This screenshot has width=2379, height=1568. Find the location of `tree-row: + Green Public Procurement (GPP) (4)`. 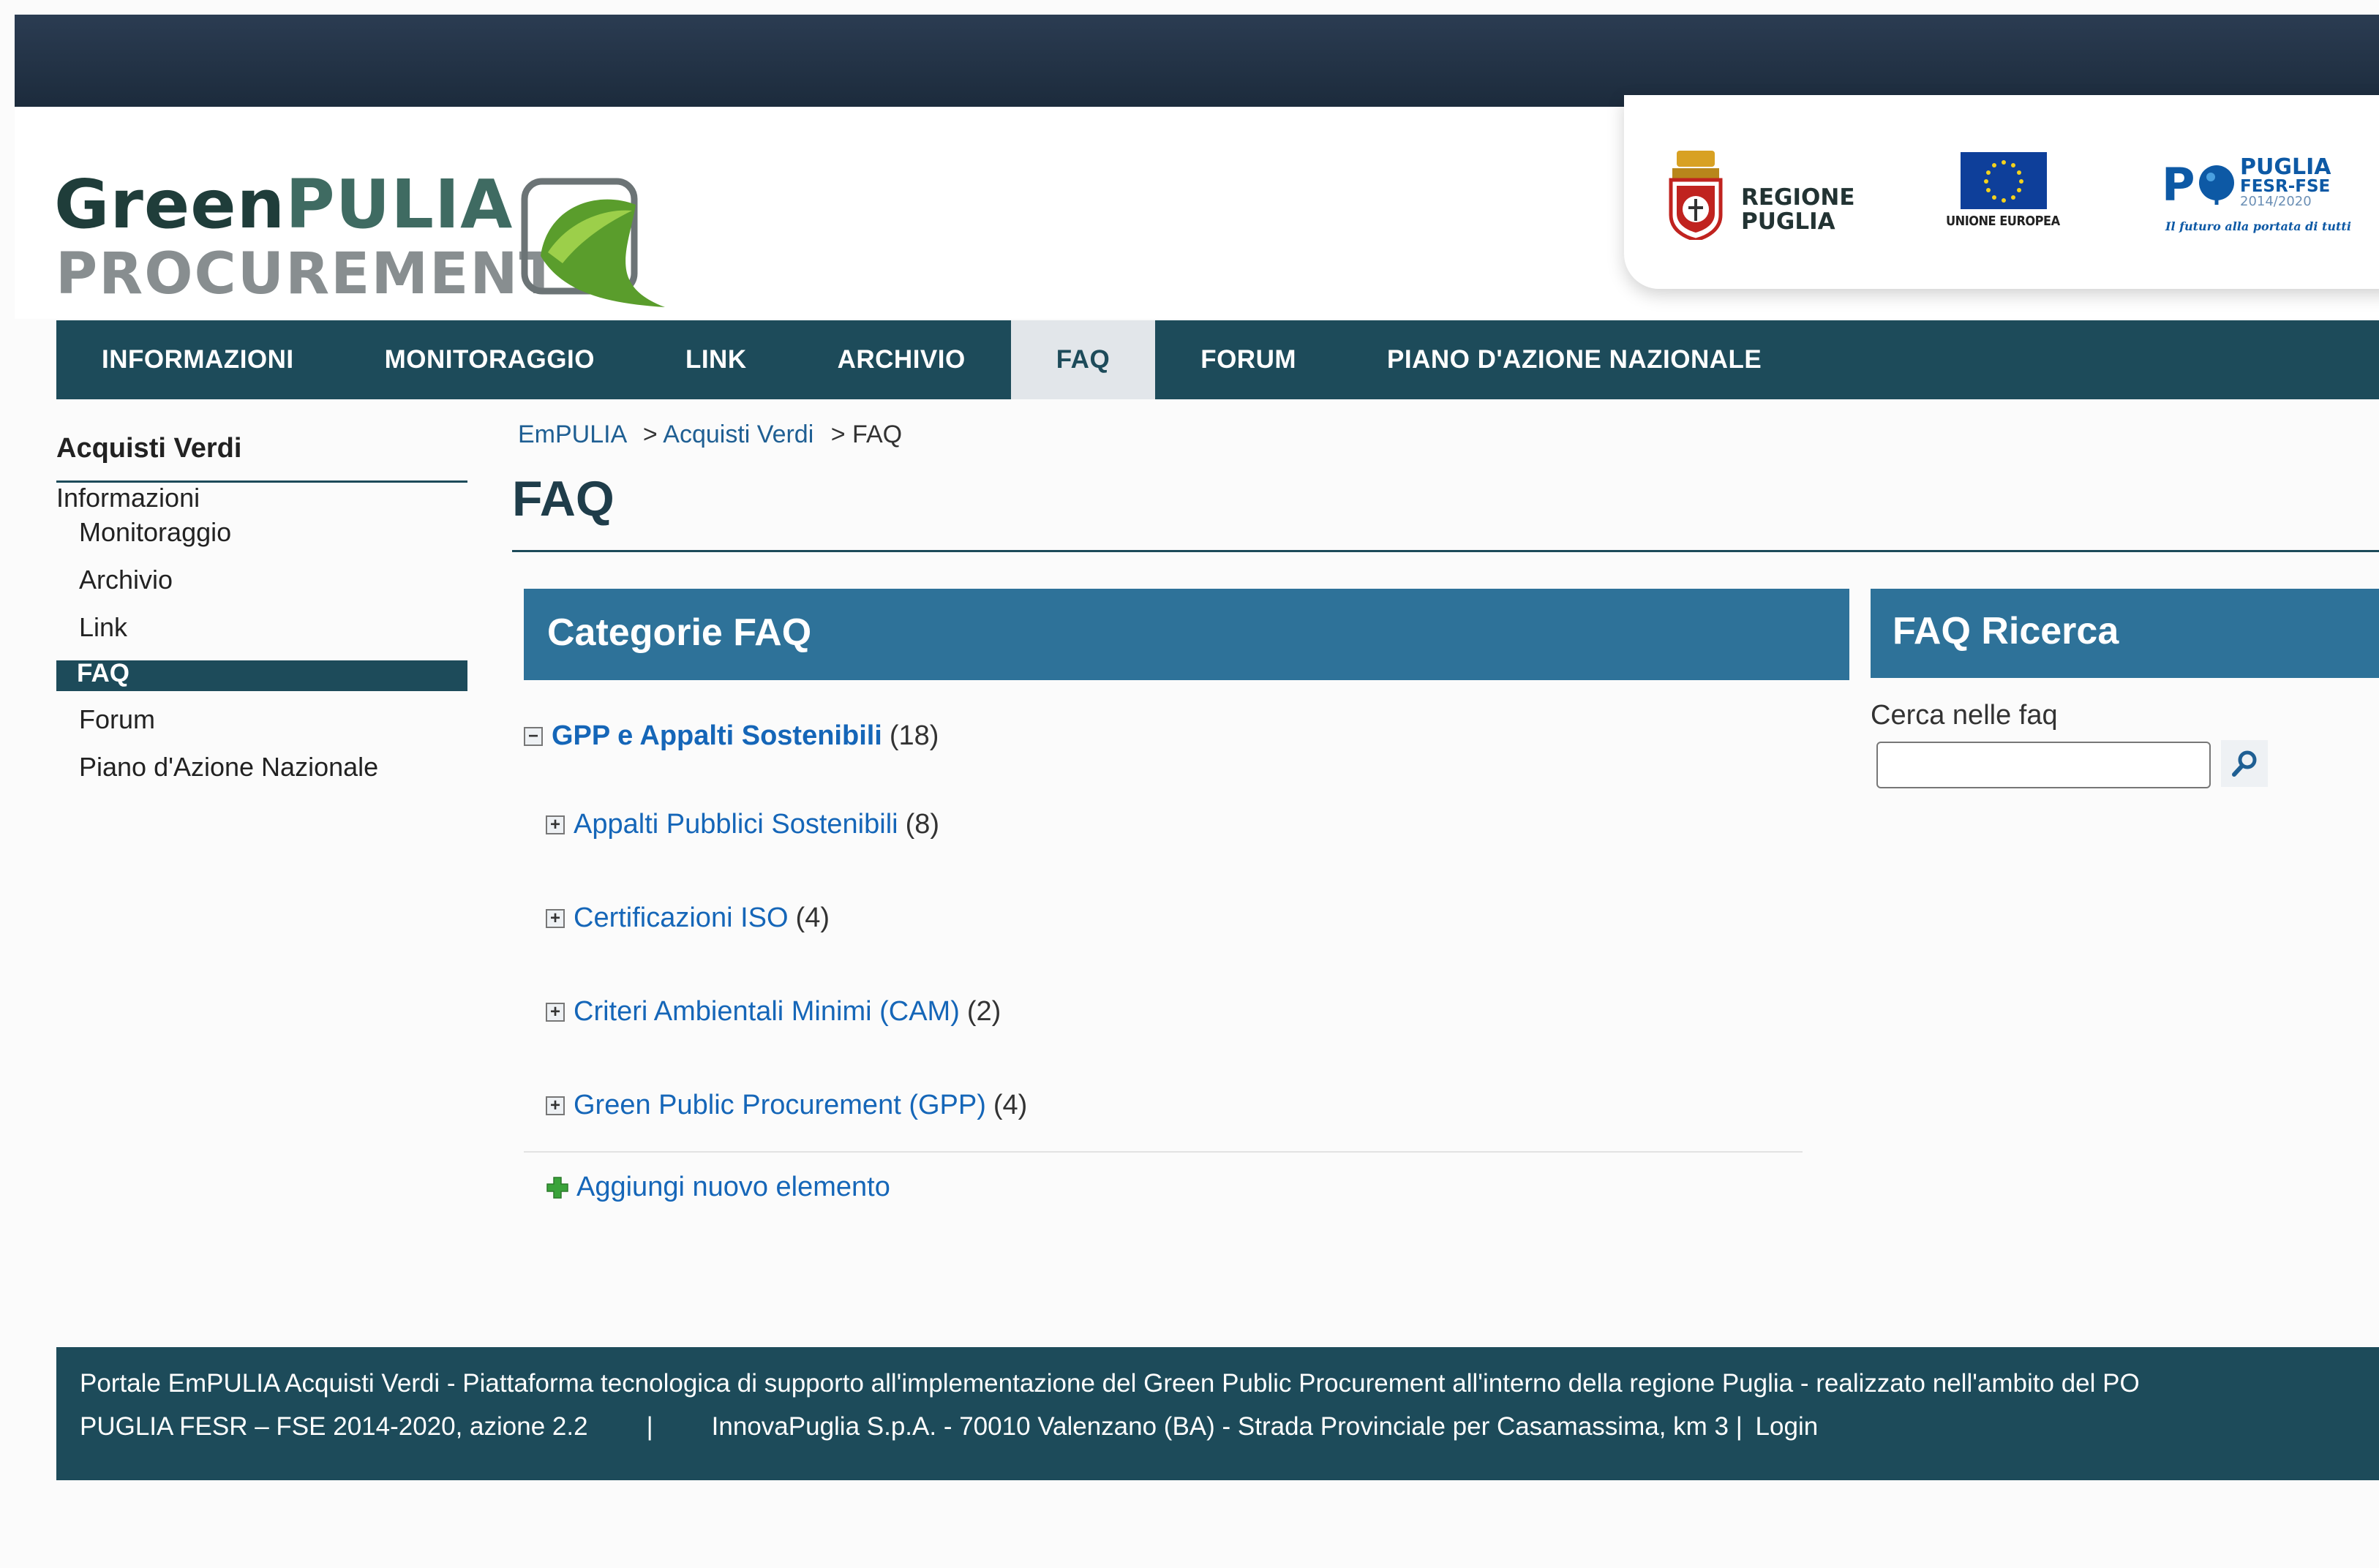

tree-row: + Green Public Procurement (GPP) (4) is located at coordinates (786, 1105).